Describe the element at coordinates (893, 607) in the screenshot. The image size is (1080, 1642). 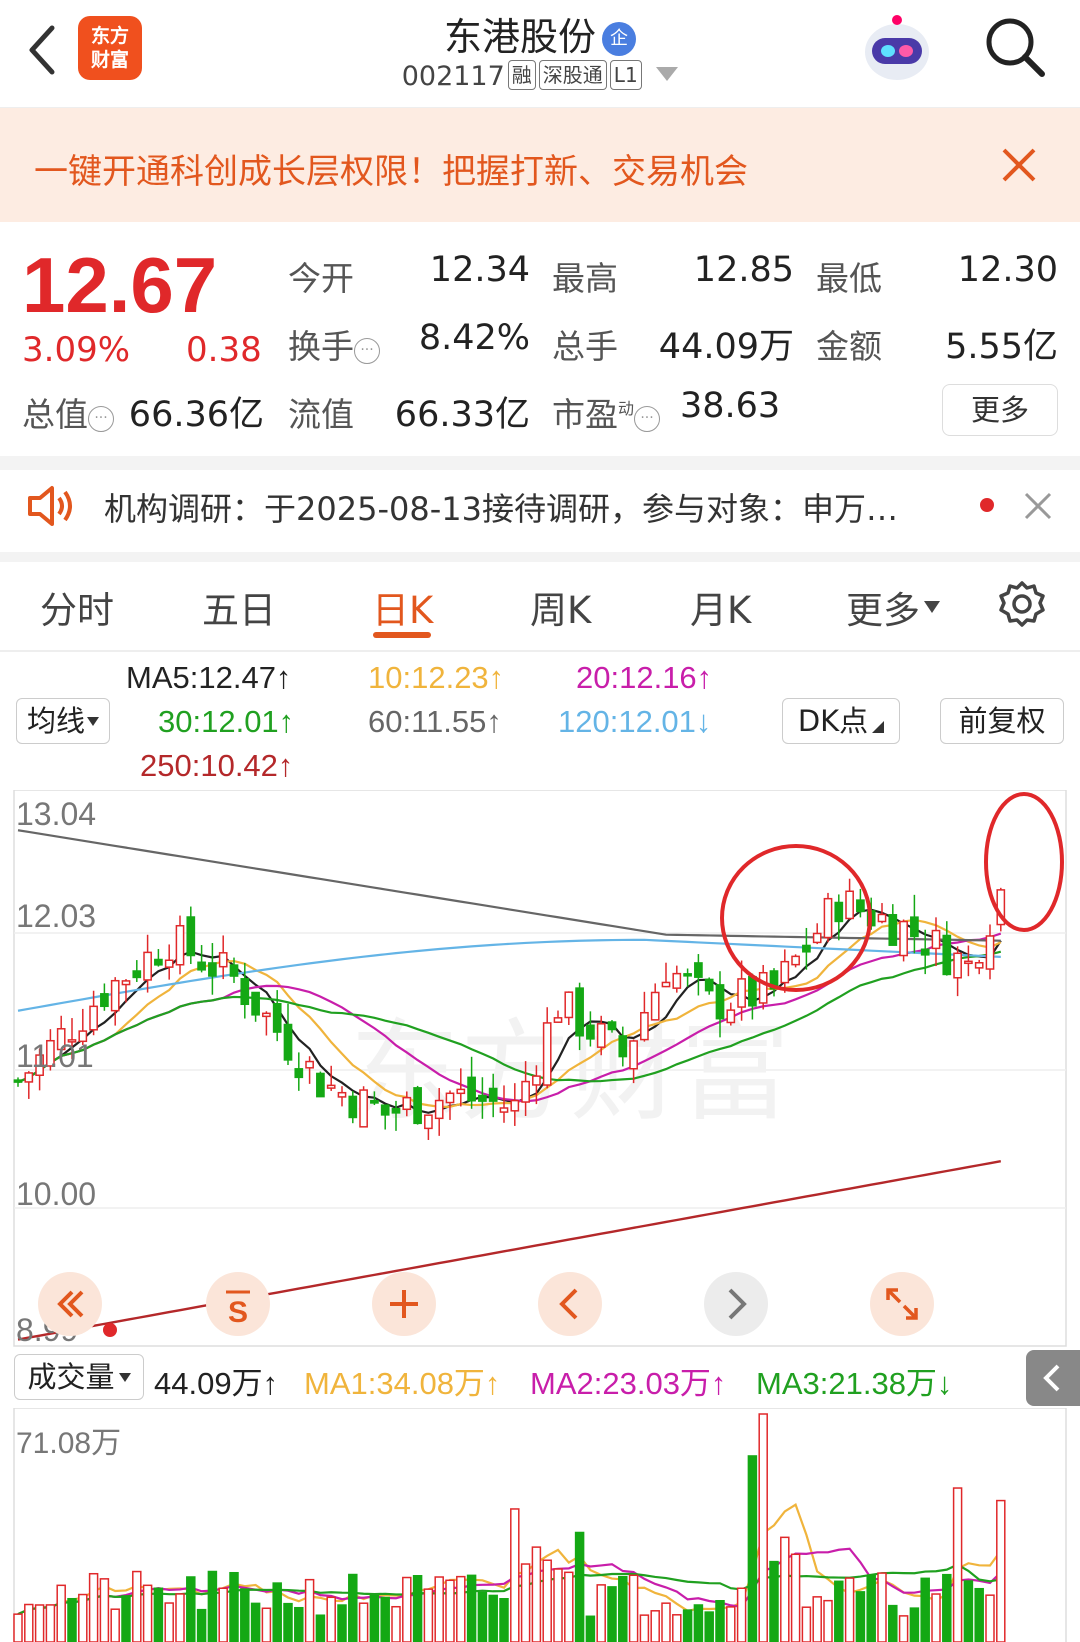
I see `tab-more: 更多` at that location.